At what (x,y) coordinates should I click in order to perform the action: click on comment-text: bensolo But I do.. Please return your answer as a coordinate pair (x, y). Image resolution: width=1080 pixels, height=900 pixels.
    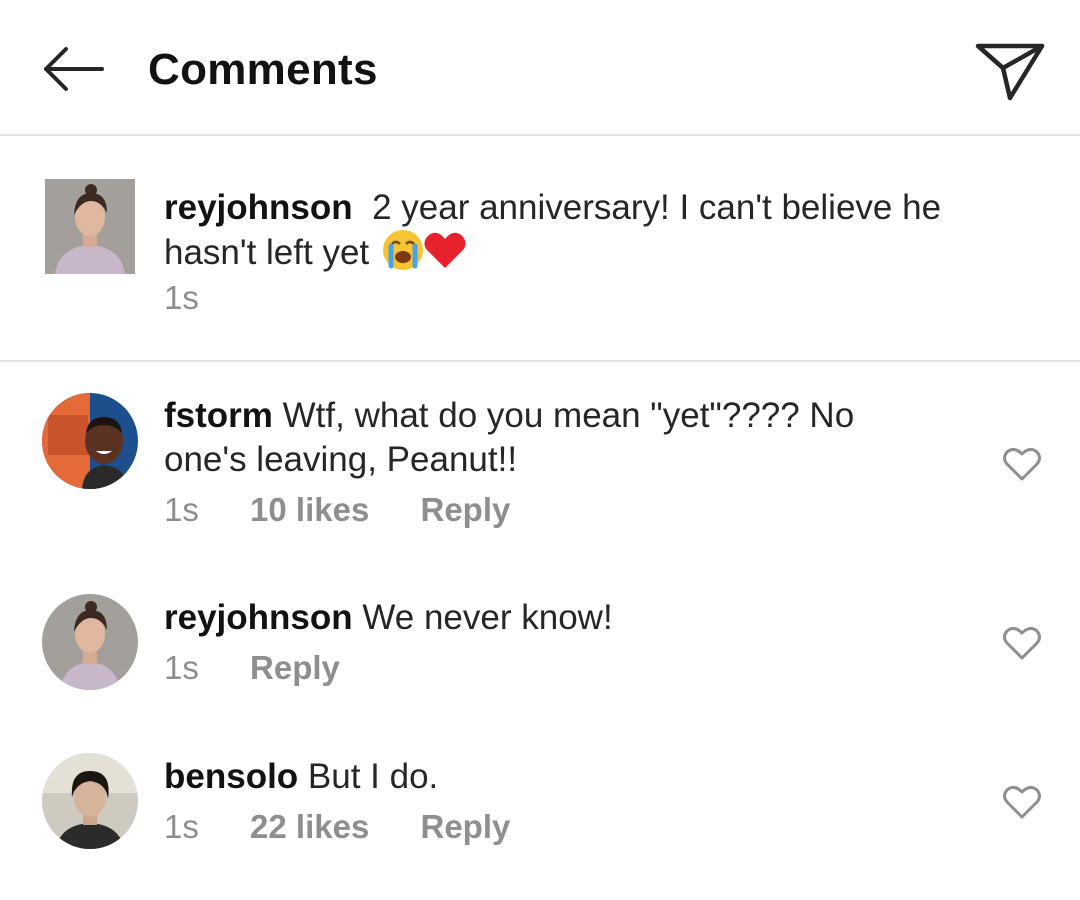
    Looking at the image, I should click on (534, 777).